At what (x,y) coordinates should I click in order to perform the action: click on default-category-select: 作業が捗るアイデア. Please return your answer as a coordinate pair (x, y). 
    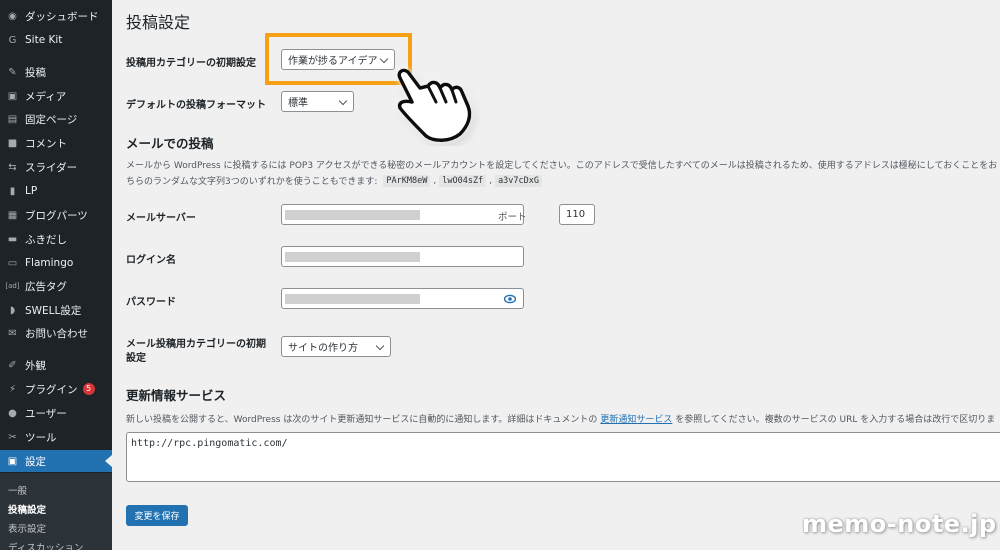
    Looking at the image, I should click on (338, 59).